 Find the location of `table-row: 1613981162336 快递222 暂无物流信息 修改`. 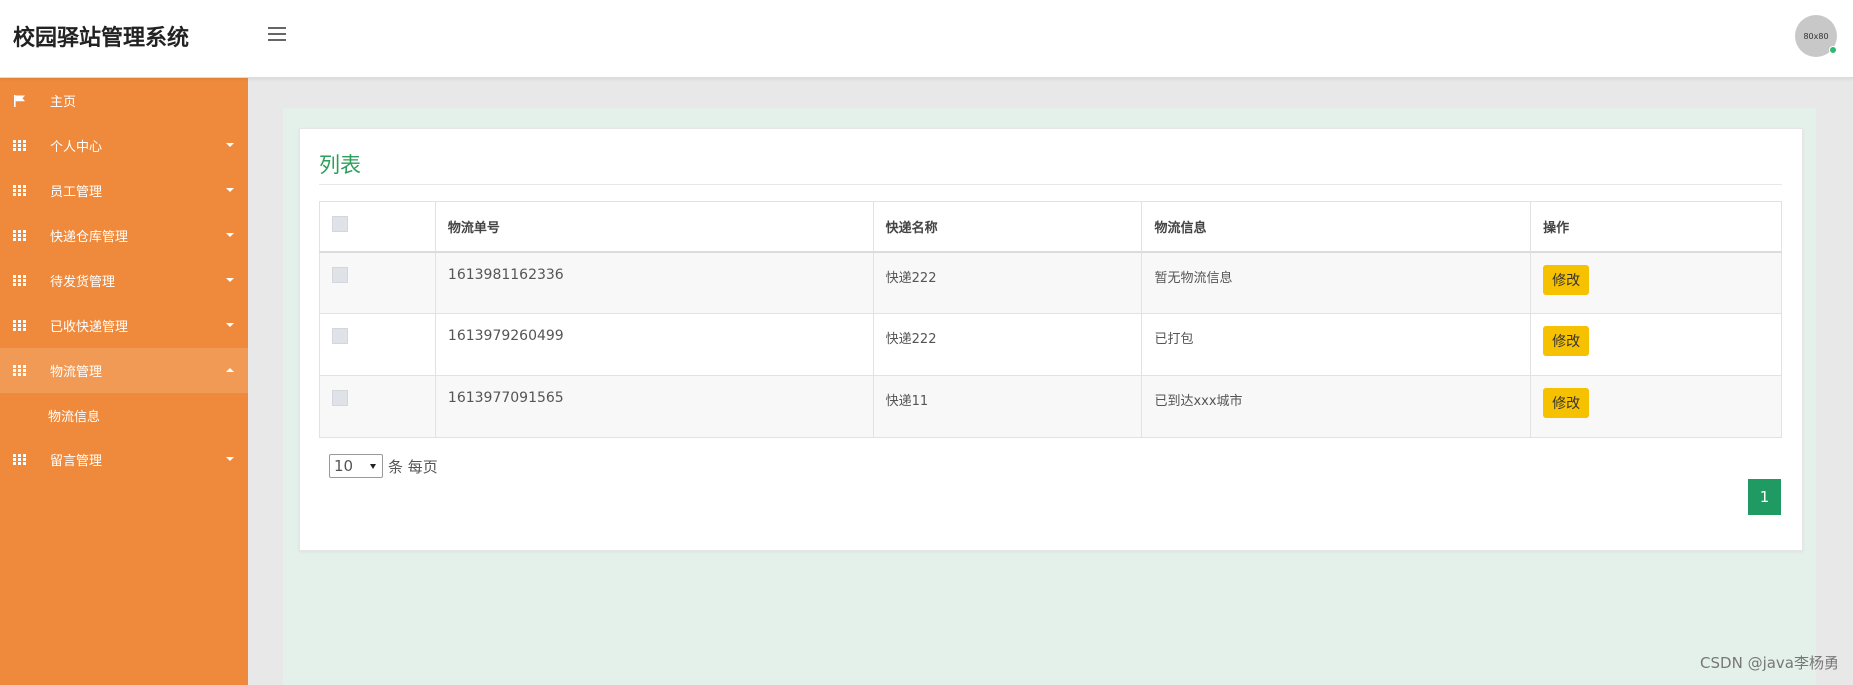

table-row: 1613981162336 快递222 暂无物流信息 修改 is located at coordinates (1050, 282).